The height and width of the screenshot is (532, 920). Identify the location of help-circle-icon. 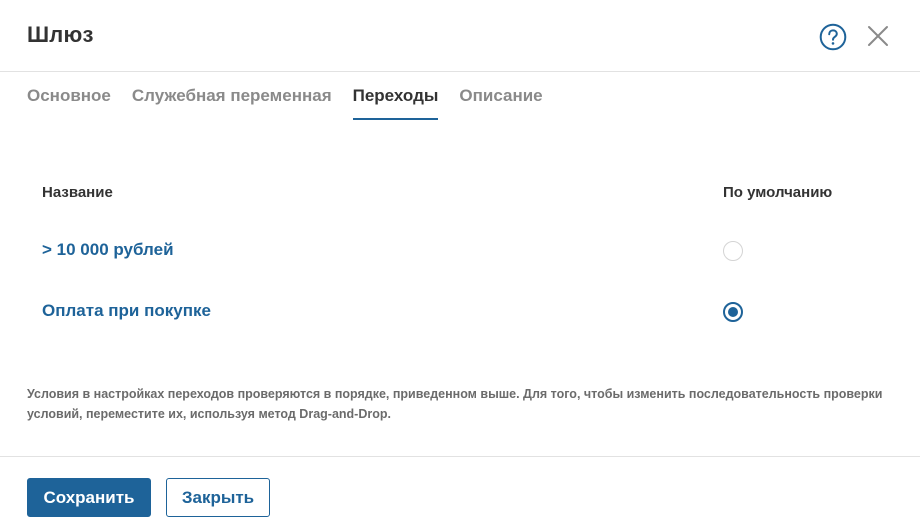
(833, 37).